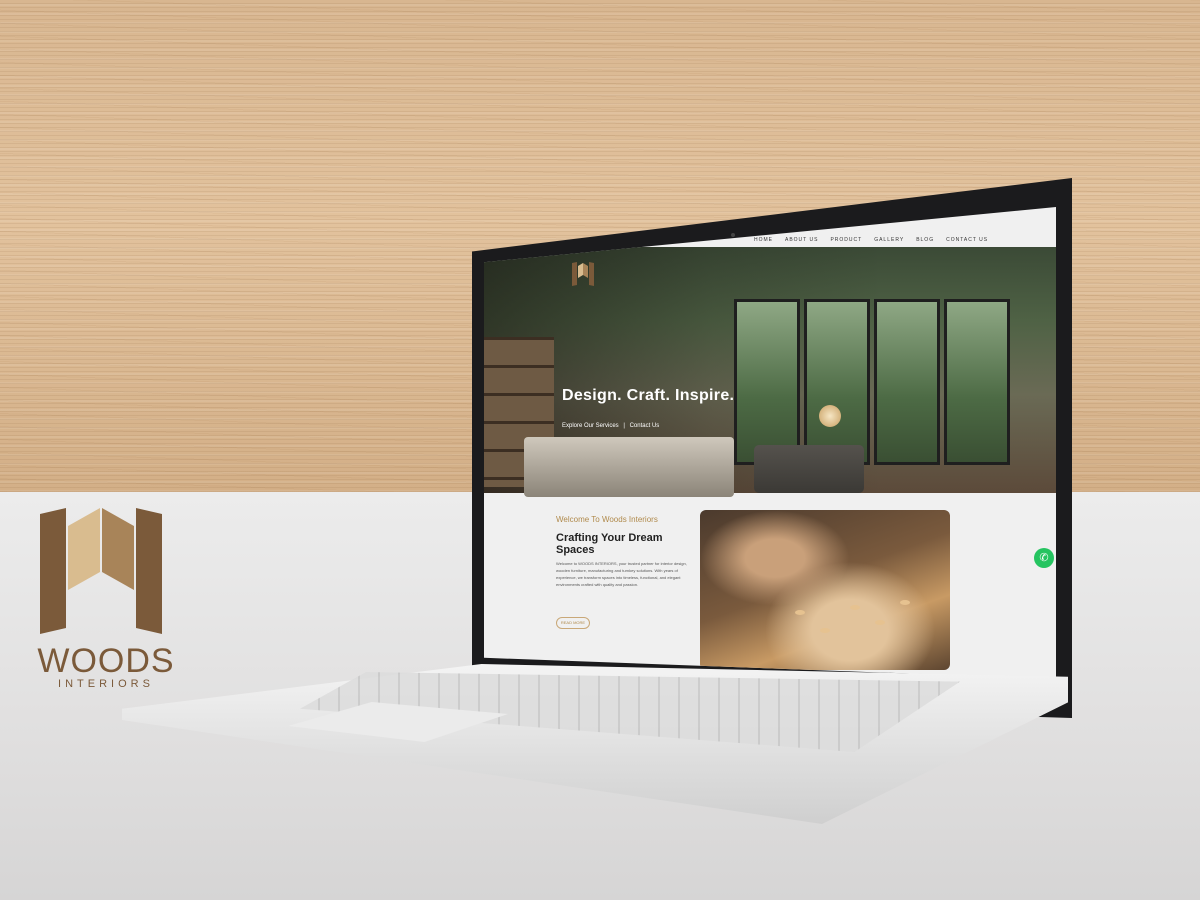 The width and height of the screenshot is (1200, 900). Describe the element at coordinates (733, 235) in the screenshot. I see `webcam-icon` at that location.